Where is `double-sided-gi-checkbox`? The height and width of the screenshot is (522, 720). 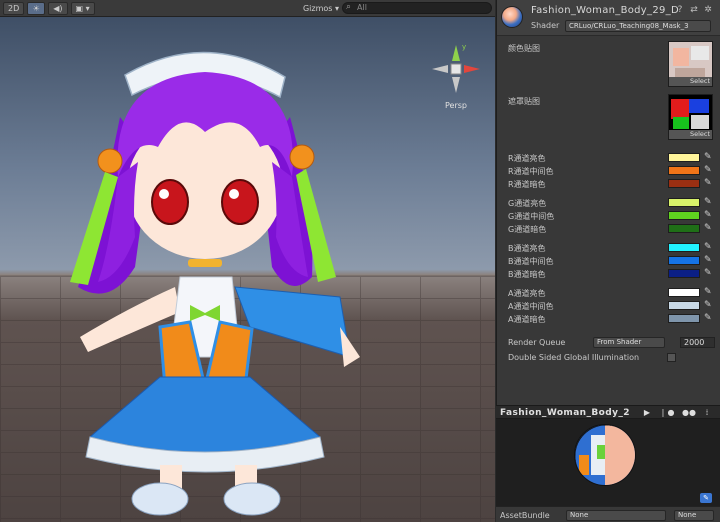
double-sided-gi-checkbox is located at coordinates (671, 357).